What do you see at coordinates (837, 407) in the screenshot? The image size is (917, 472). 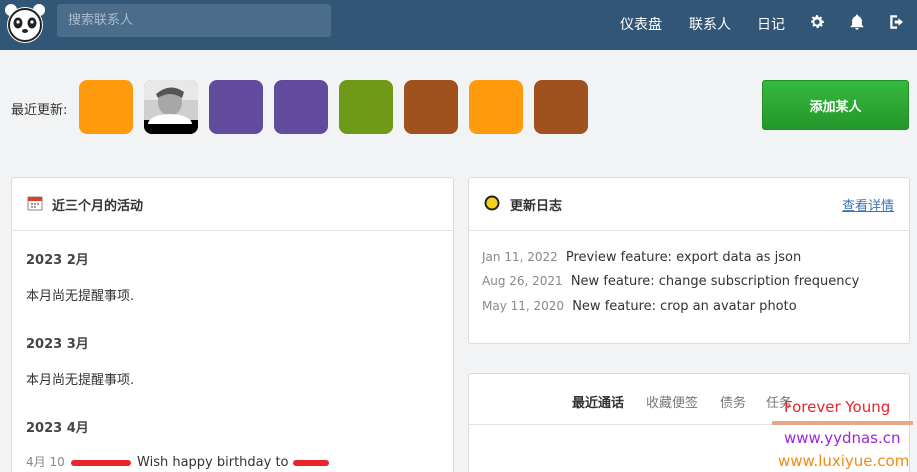 I see `watermark-text: Forever Young` at bounding box center [837, 407].